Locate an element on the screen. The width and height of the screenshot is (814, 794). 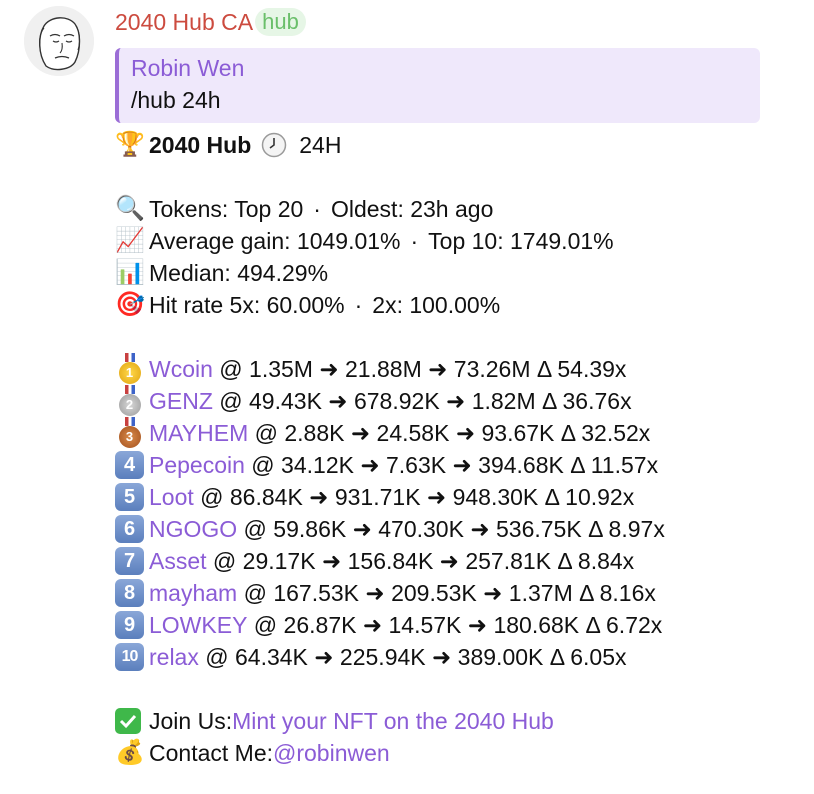
token-stats: @ 2.88K ➜ 24.58K ➜ 93.67K Δ 32.52x is located at coordinates (449, 433).